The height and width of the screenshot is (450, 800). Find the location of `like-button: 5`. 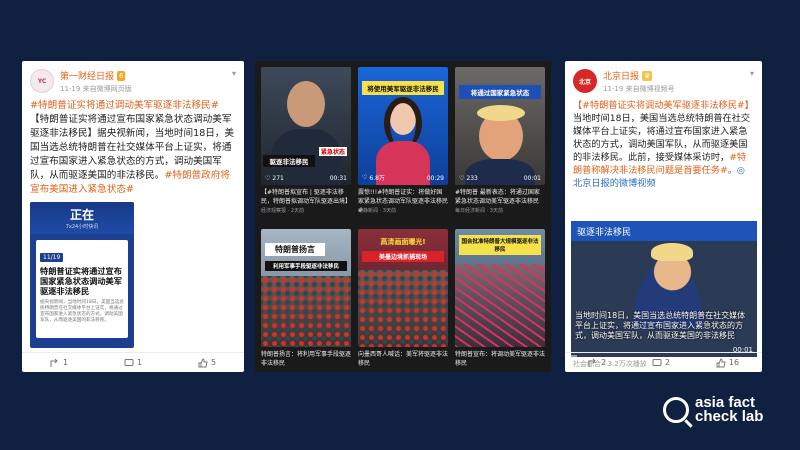

like-button: 5 is located at coordinates (207, 362).